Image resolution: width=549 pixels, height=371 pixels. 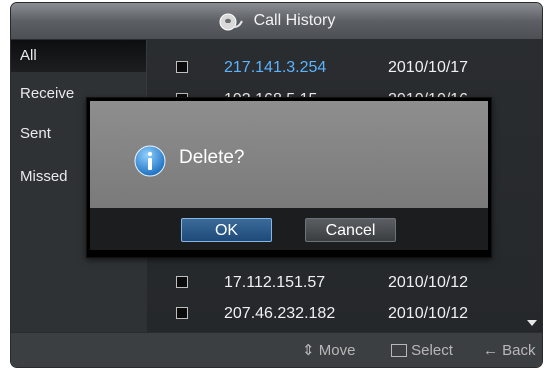 I want to click on phone-handset-icon, so click(x=231, y=22).